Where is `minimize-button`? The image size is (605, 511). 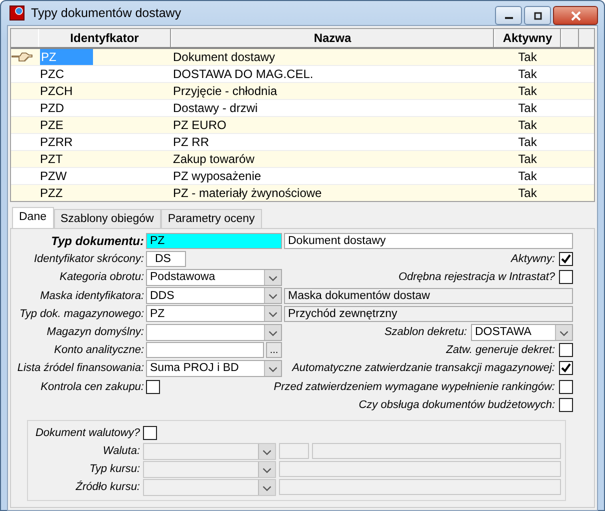 minimize-button is located at coordinates (508, 15).